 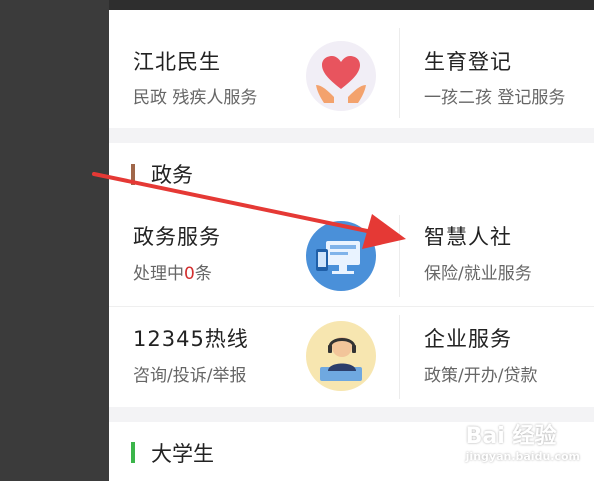 What do you see at coordinates (195, 98) in the screenshot?
I see `tile-subtitle: 民政 残疾人服务` at bounding box center [195, 98].